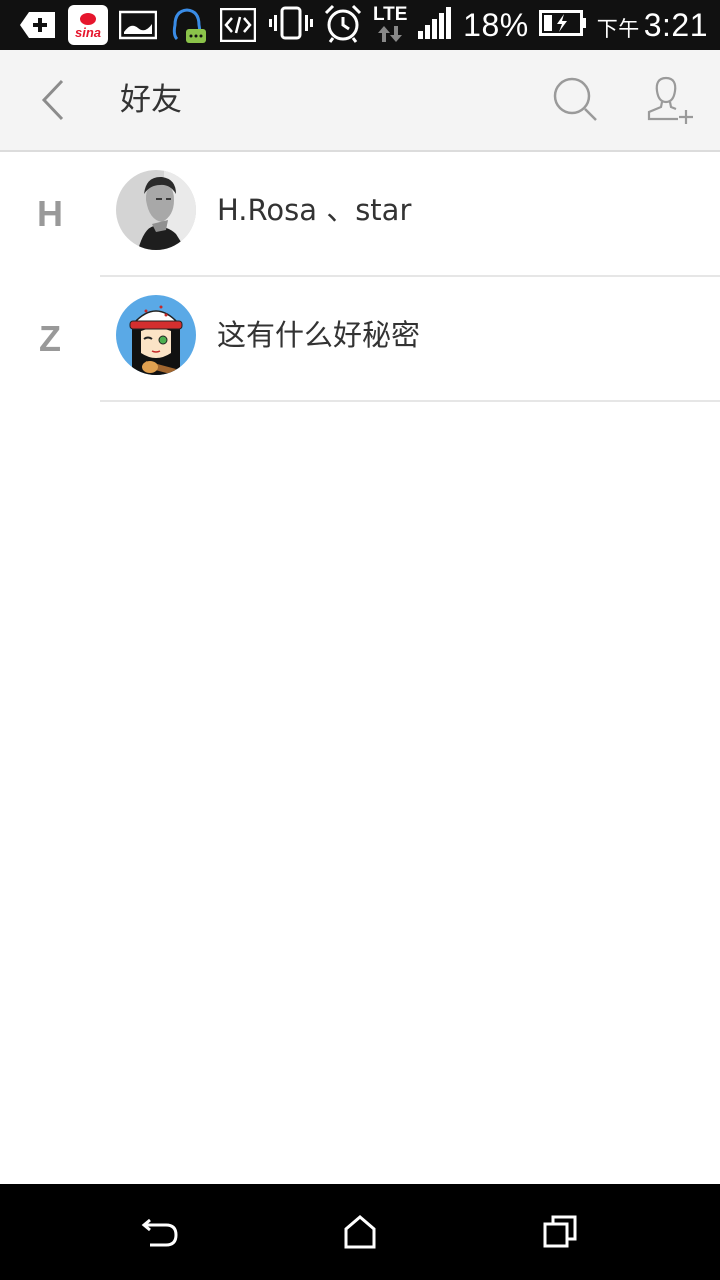 The image size is (720, 1280). Describe the element at coordinates (435, 25) in the screenshot. I see `signal-icon` at that location.